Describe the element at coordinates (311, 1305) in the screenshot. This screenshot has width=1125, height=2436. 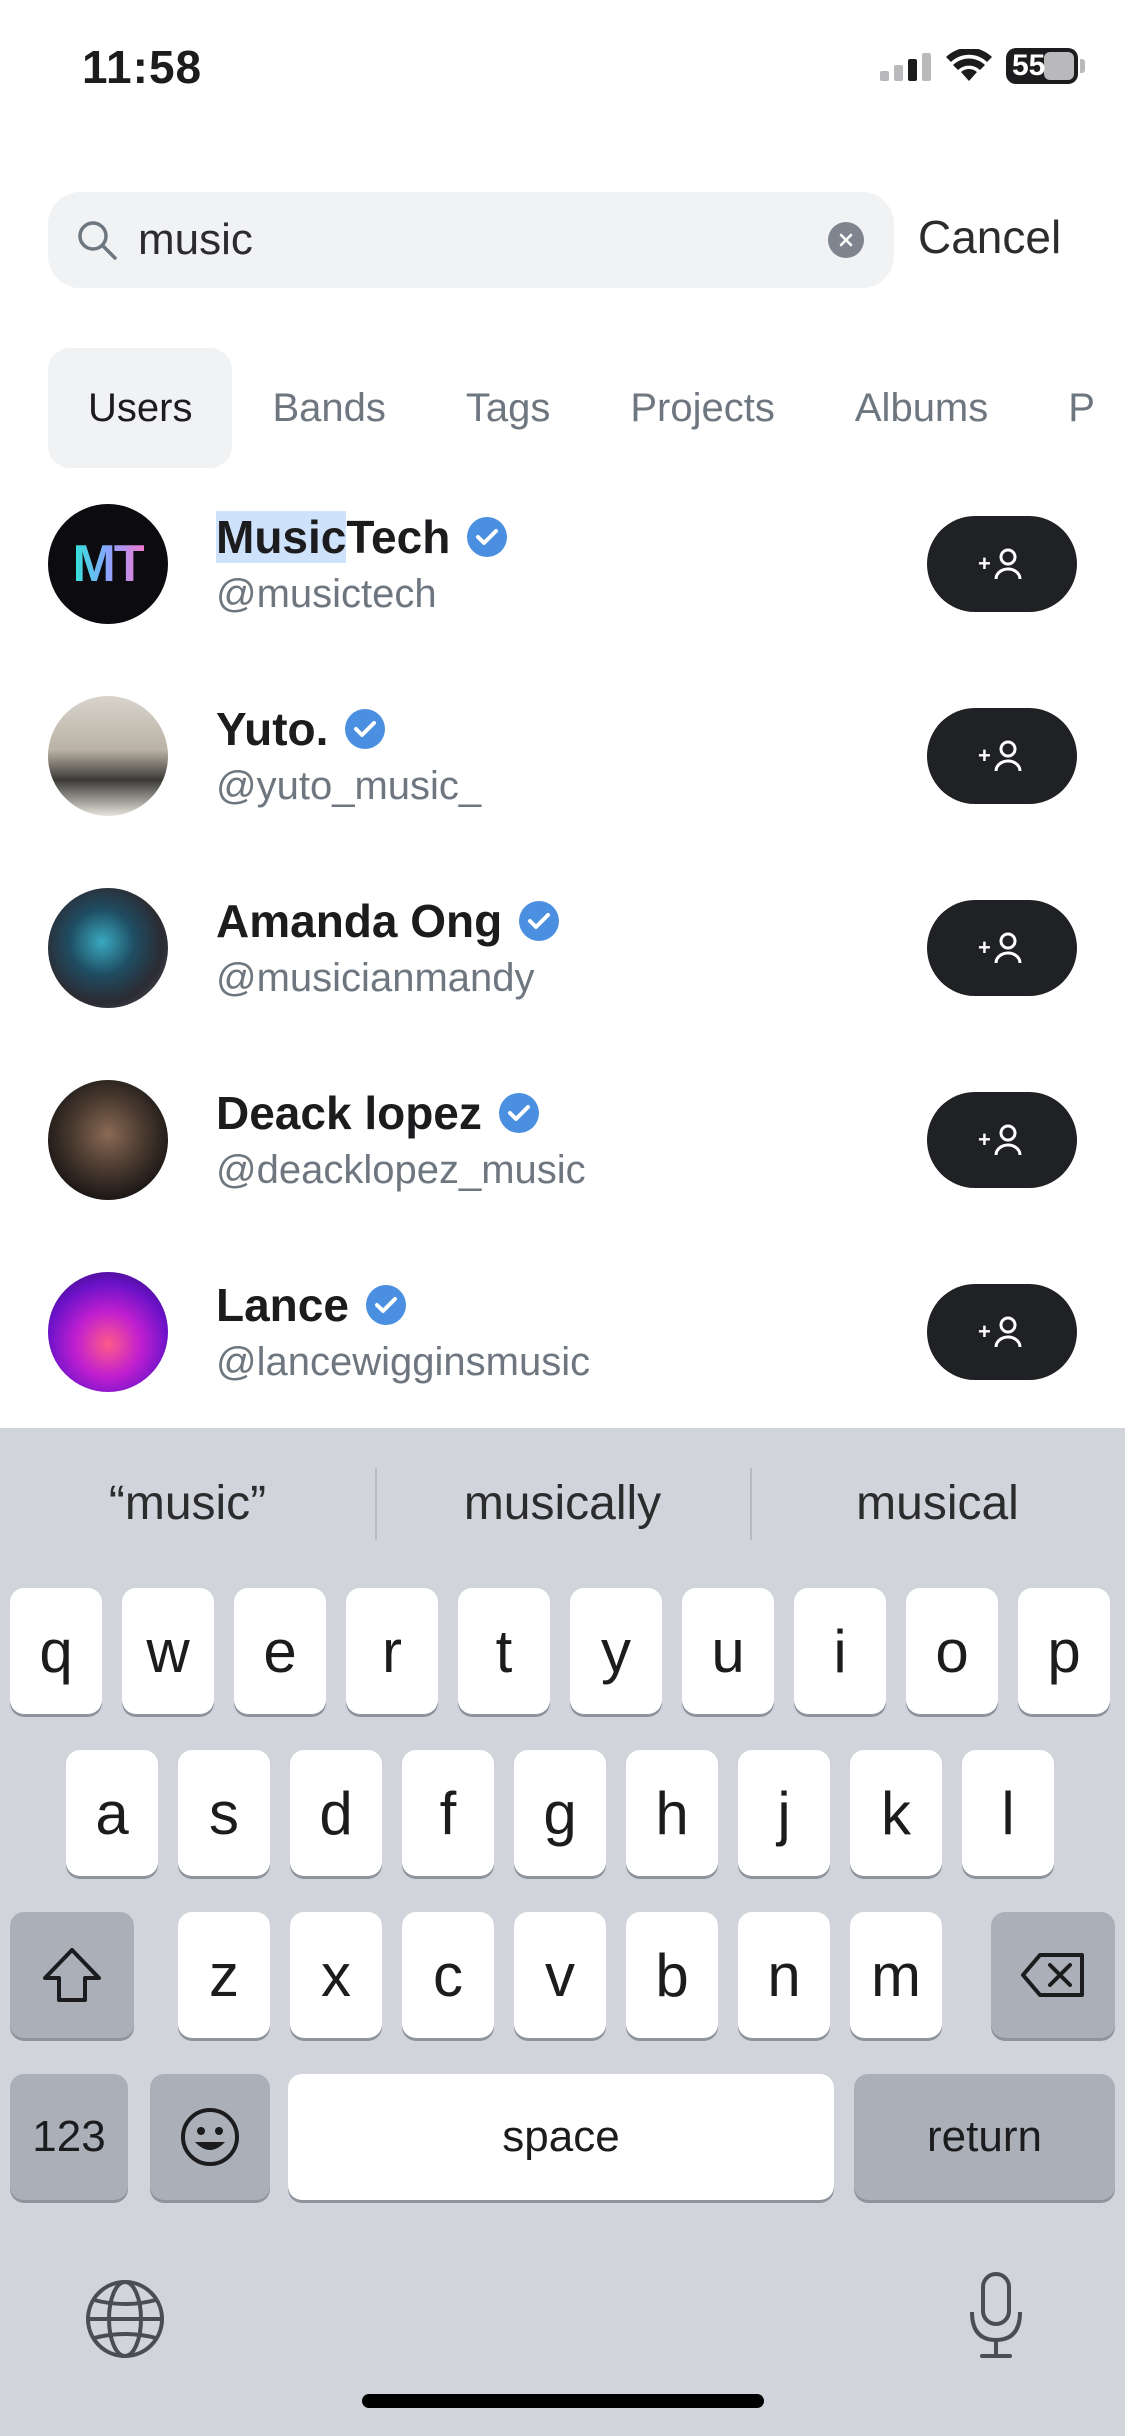
I see `user-name: Lance` at that location.